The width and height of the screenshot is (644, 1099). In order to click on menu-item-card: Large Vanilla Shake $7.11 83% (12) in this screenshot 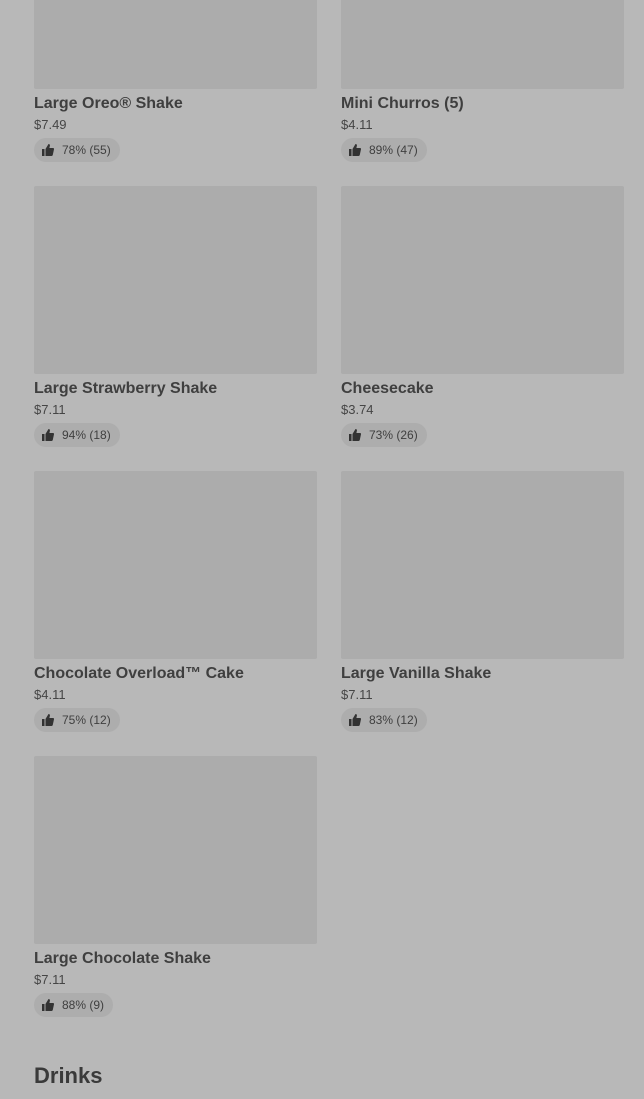, I will do `click(482, 601)`.